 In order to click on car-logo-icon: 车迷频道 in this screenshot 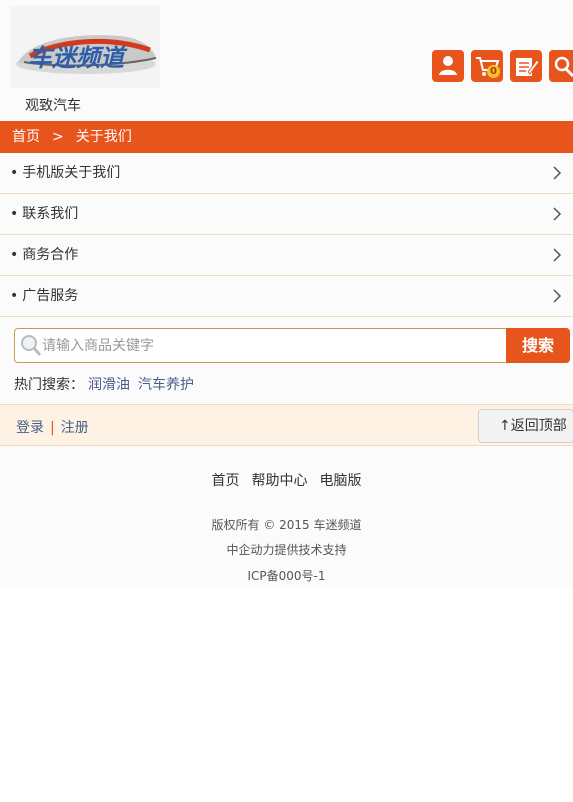, I will do `click(86, 54)`.